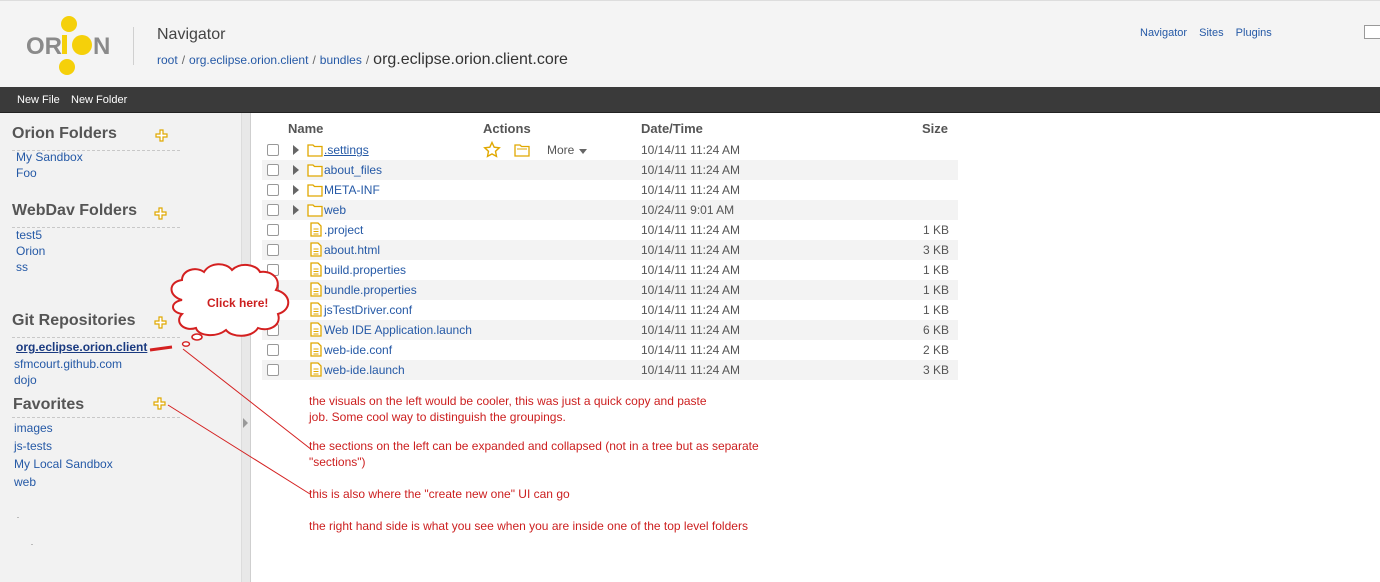  I want to click on file-name-link: web-ide.conf, so click(358, 350).